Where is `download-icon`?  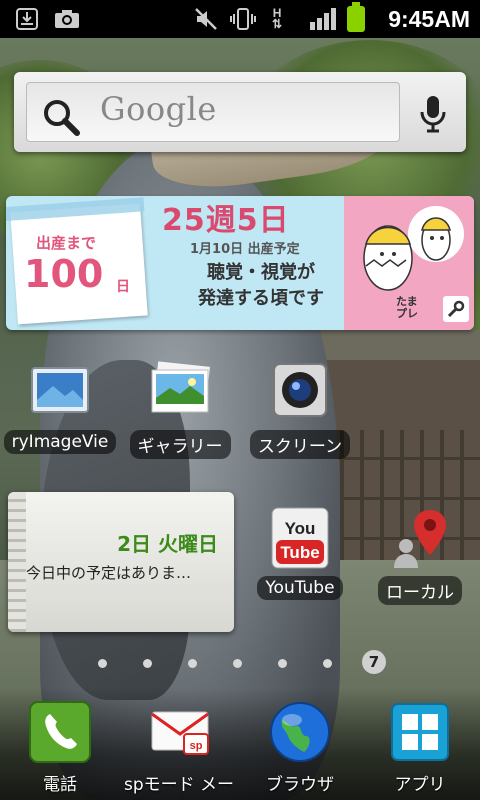
download-icon is located at coordinates (27, 19).